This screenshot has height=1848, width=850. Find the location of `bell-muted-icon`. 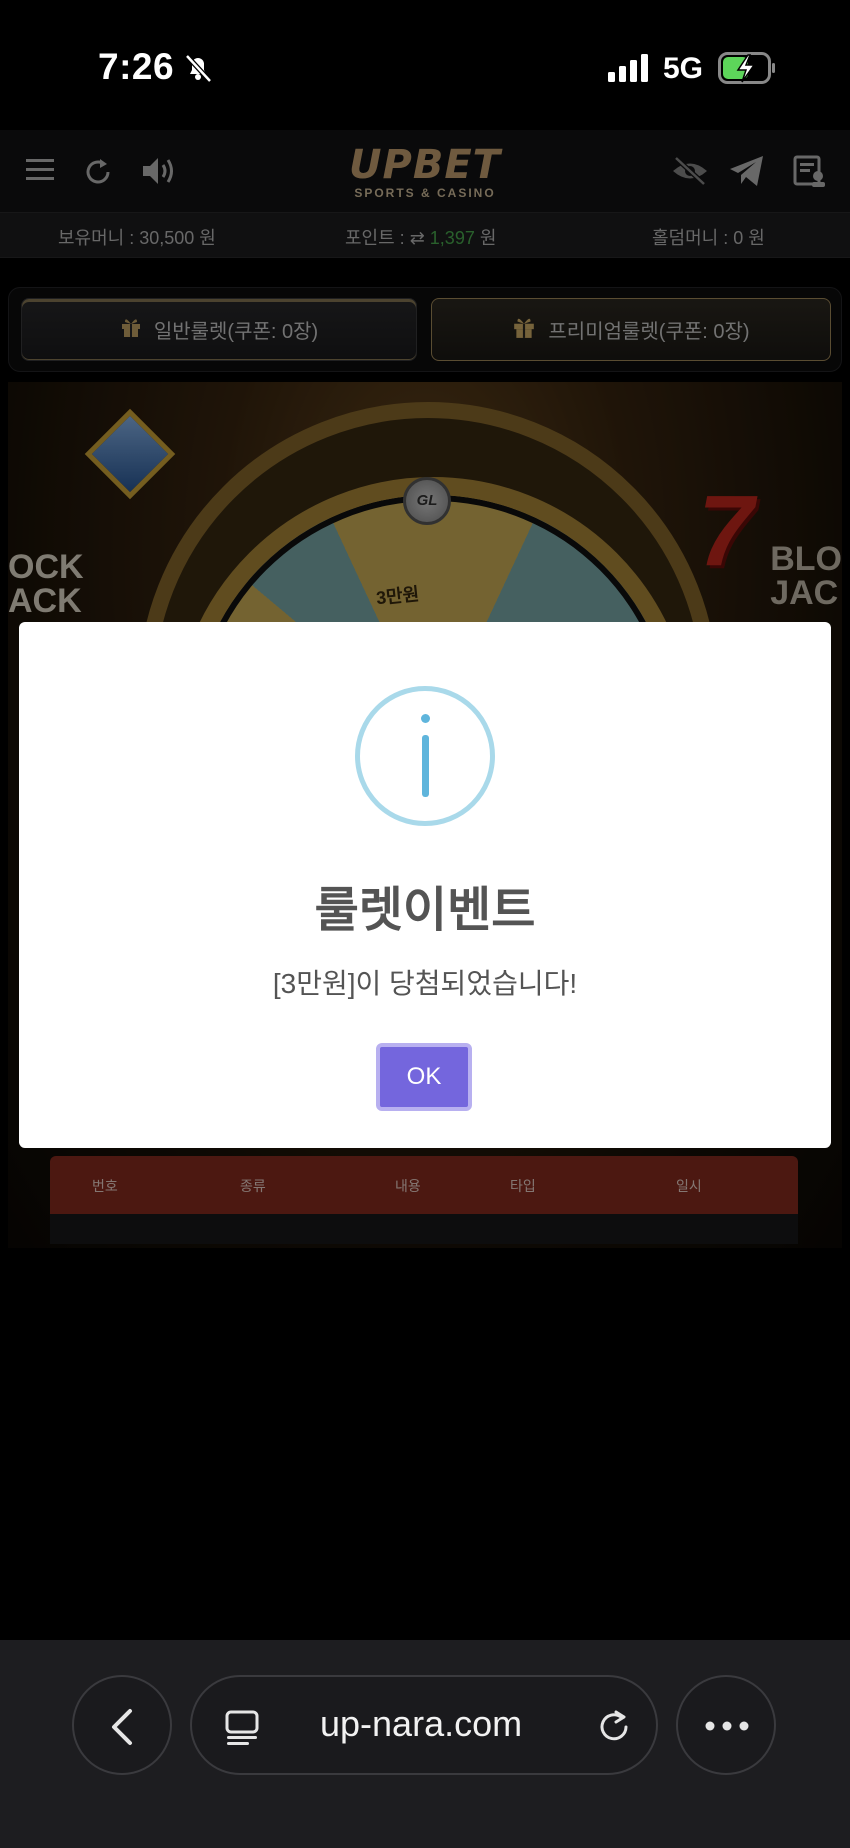

bell-muted-icon is located at coordinates (198, 70).